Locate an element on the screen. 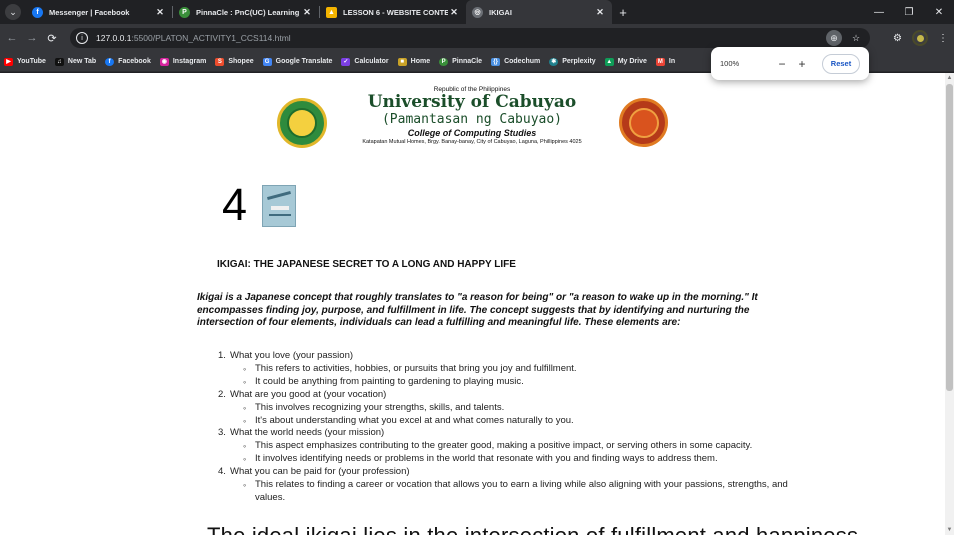 The image size is (954, 535). profile-avatar is located at coordinates (920, 38).